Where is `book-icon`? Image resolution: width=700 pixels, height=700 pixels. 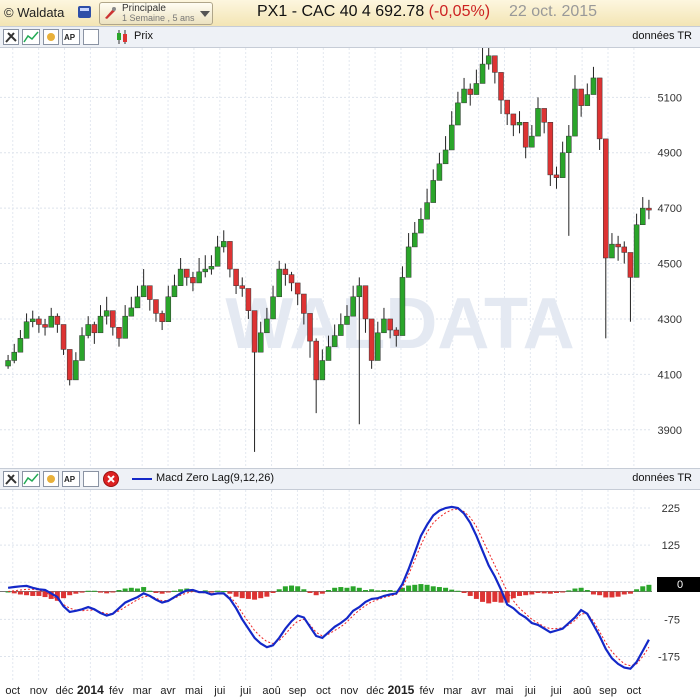
book-icon is located at coordinates (85, 12).